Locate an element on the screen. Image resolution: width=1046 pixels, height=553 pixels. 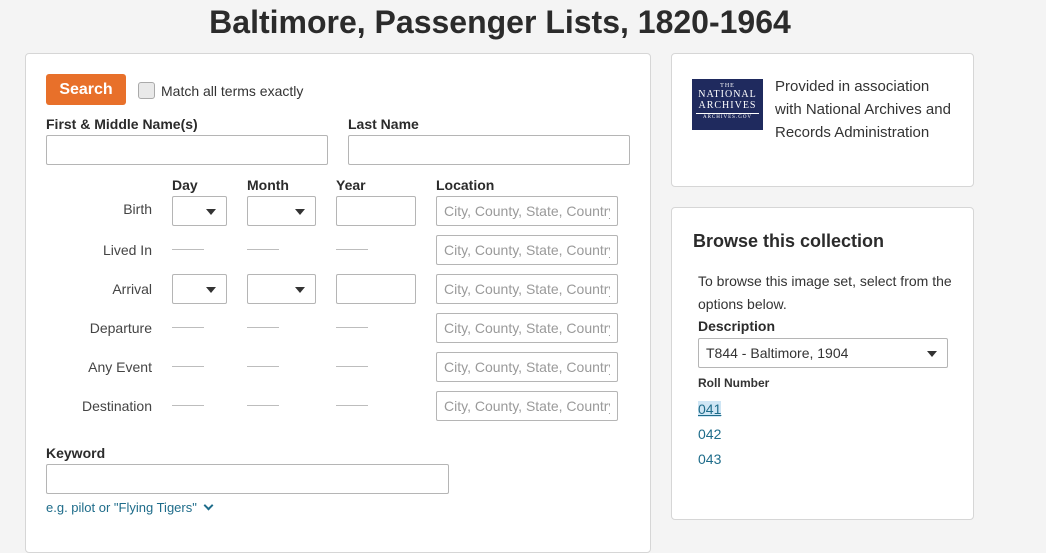
any-event-location-field is located at coordinates (527, 367).